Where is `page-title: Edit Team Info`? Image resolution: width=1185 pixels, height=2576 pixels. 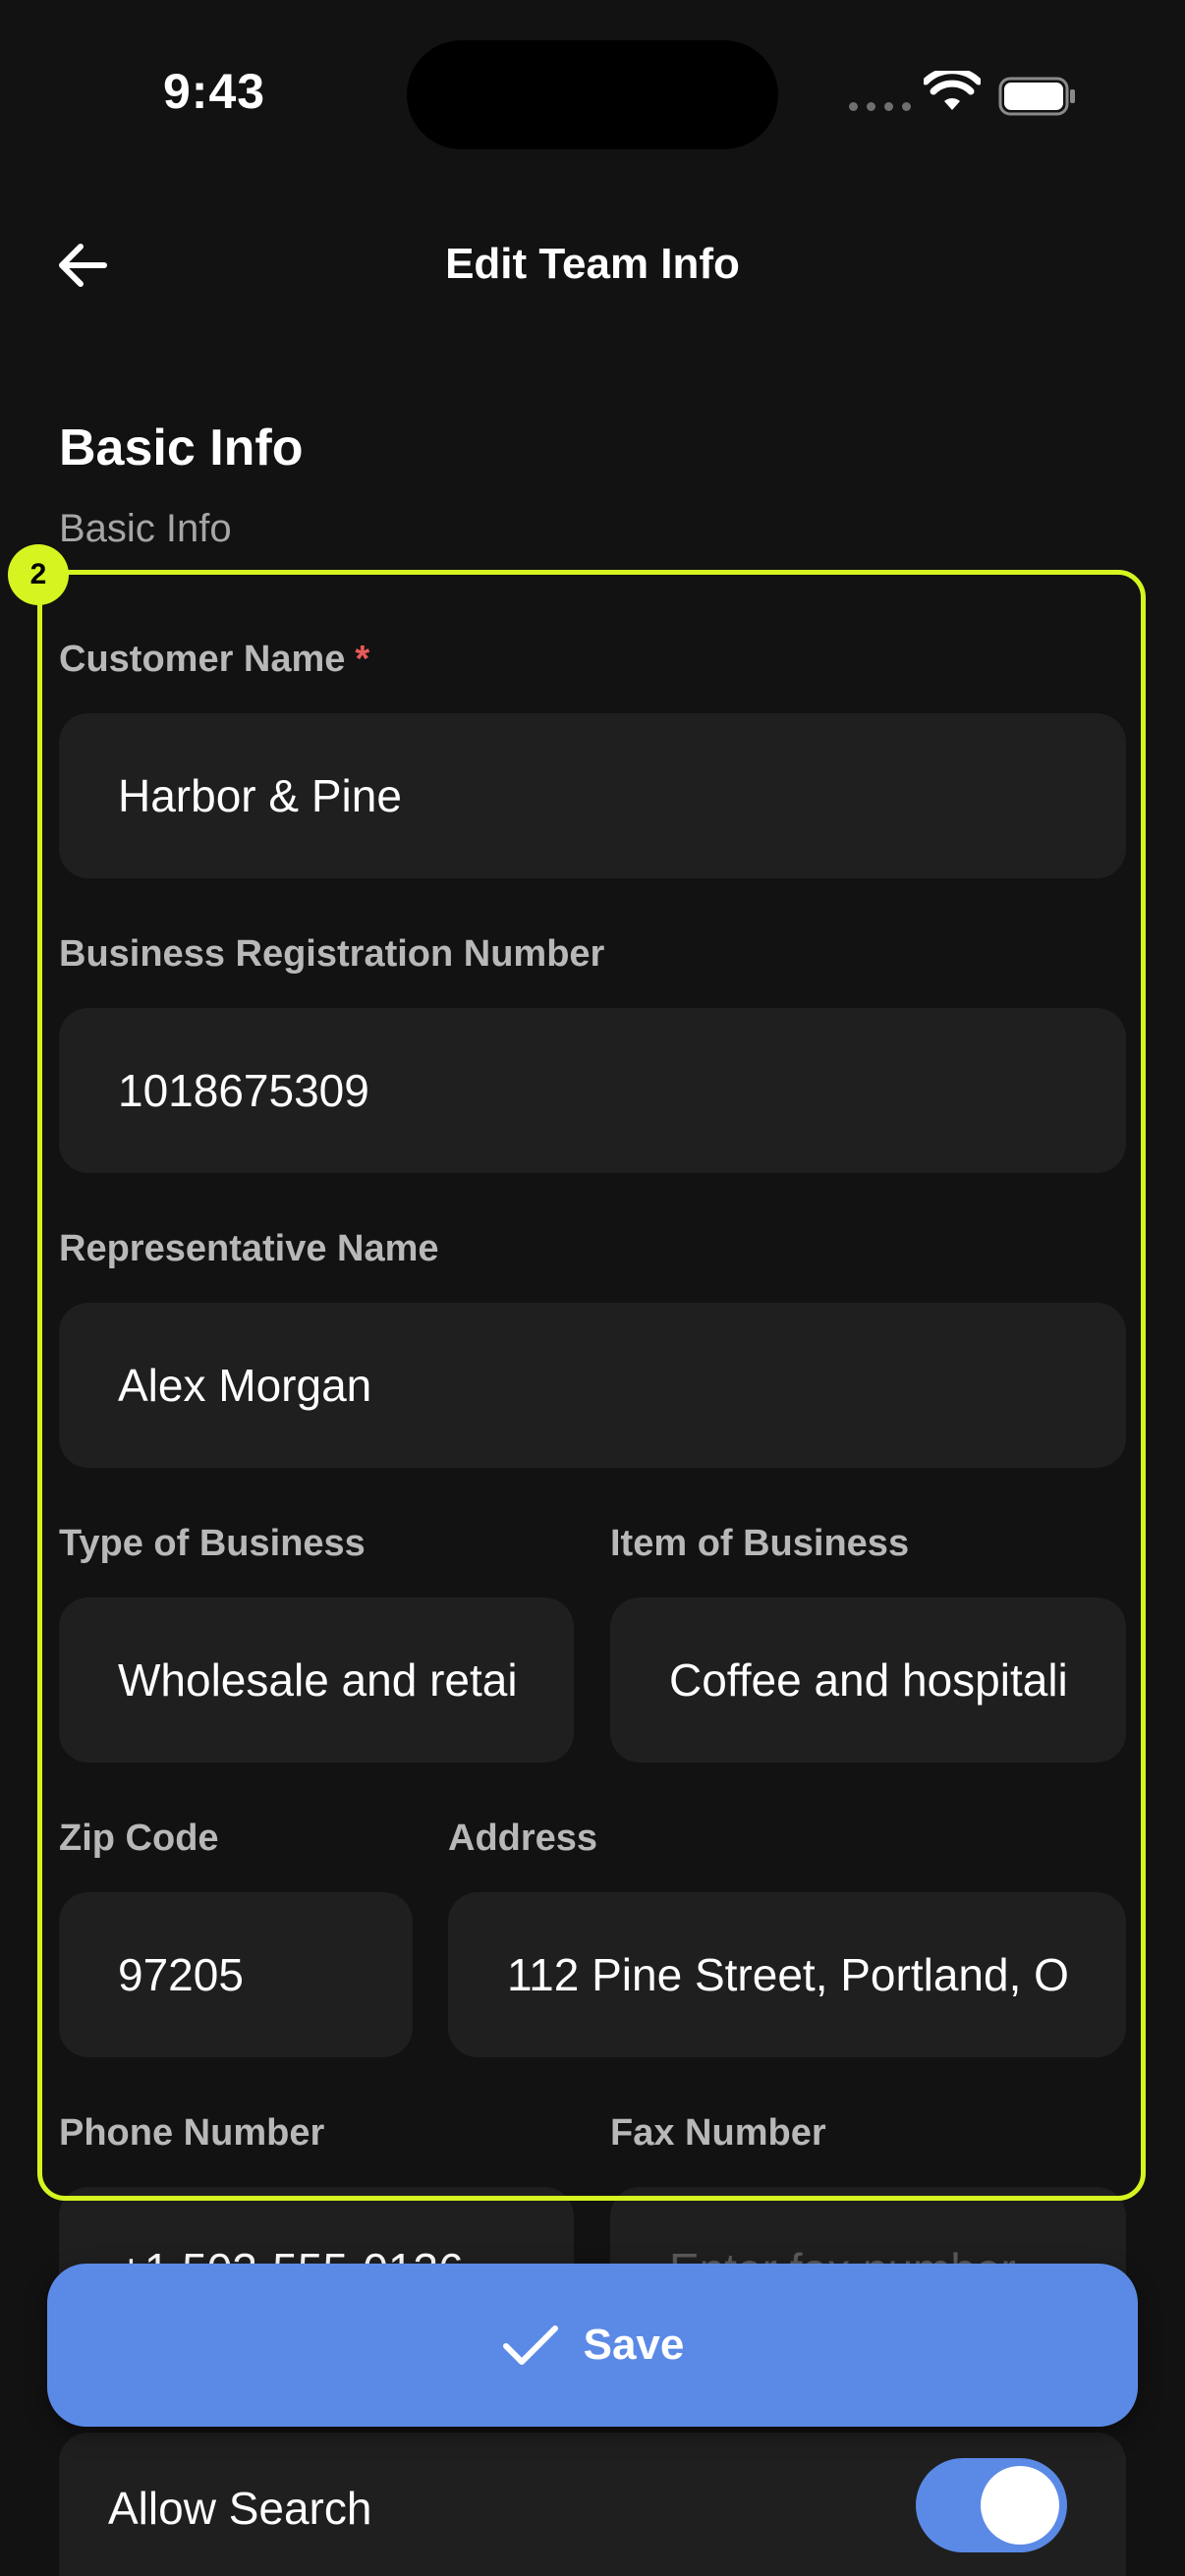
page-title: Edit Team Info is located at coordinates (592, 264).